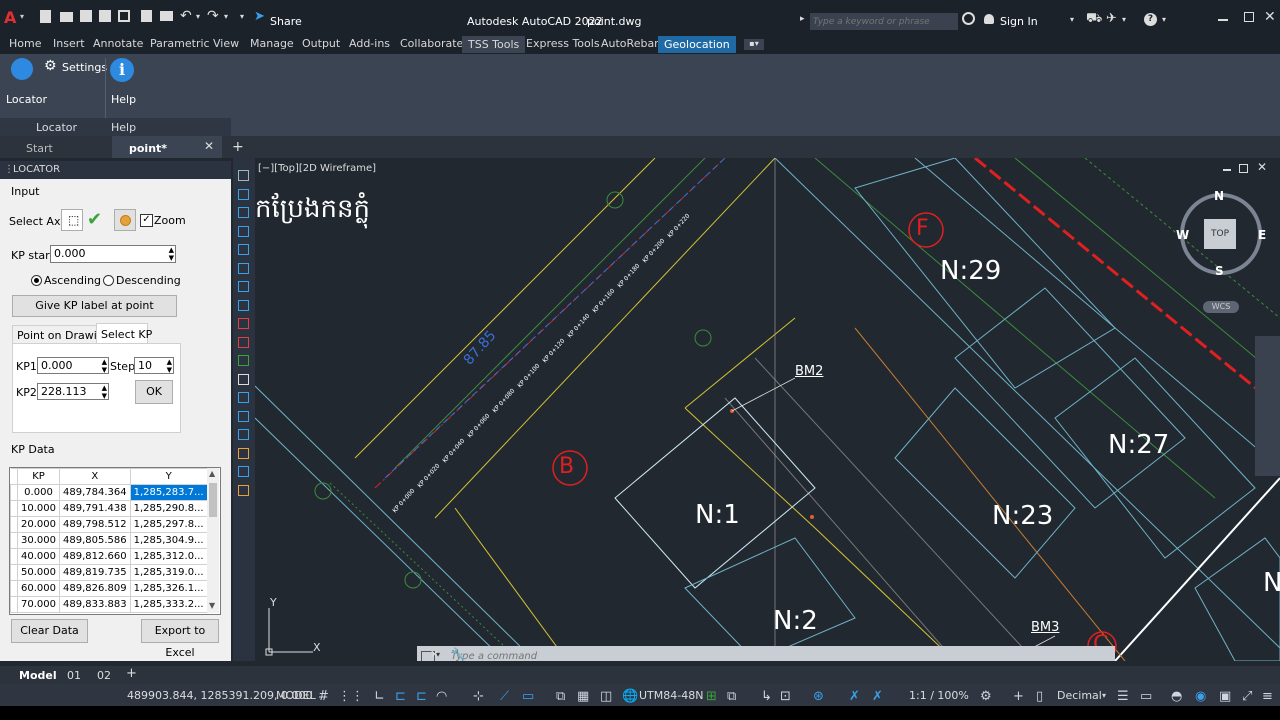 This screenshot has width=1280, height=720. What do you see at coordinates (243, 286) in the screenshot?
I see `trim-tool-icon` at bounding box center [243, 286].